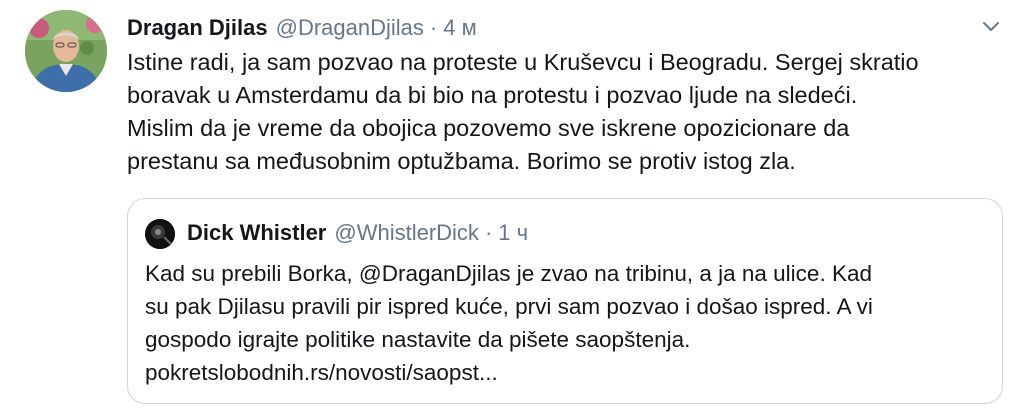  I want to click on author-avatar-image, so click(66, 51).